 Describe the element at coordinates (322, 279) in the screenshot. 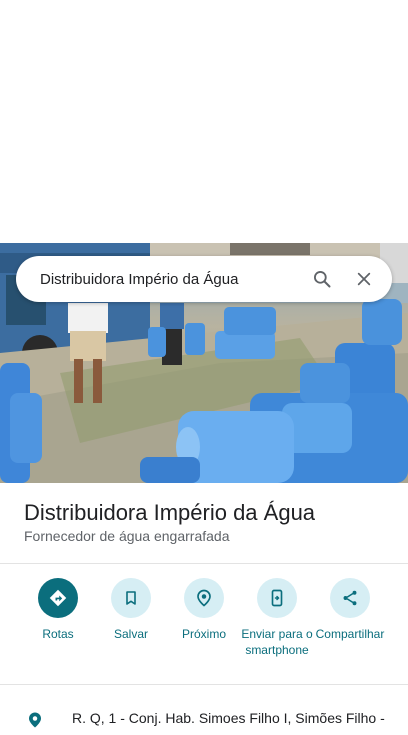

I see `search-icon` at that location.